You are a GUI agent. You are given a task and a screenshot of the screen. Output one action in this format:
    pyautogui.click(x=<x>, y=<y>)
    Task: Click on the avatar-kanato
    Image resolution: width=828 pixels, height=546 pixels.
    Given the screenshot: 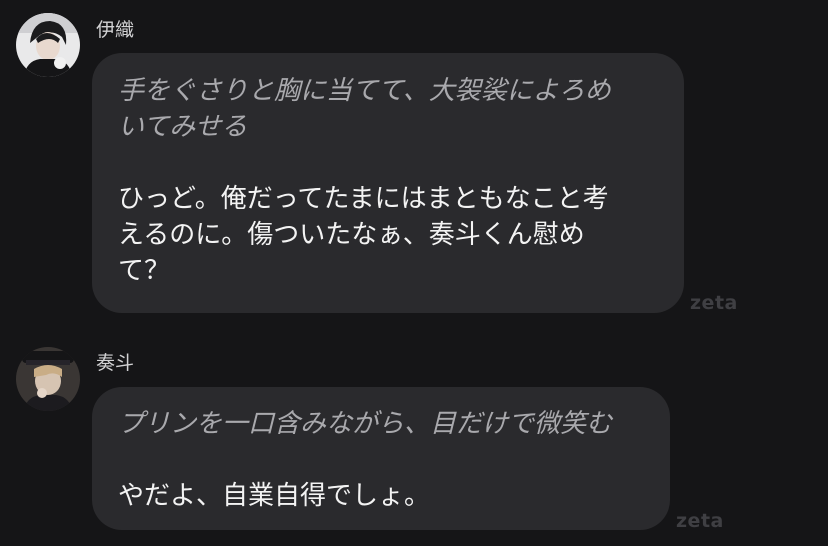 What is the action you would take?
    pyautogui.click(x=48, y=379)
    